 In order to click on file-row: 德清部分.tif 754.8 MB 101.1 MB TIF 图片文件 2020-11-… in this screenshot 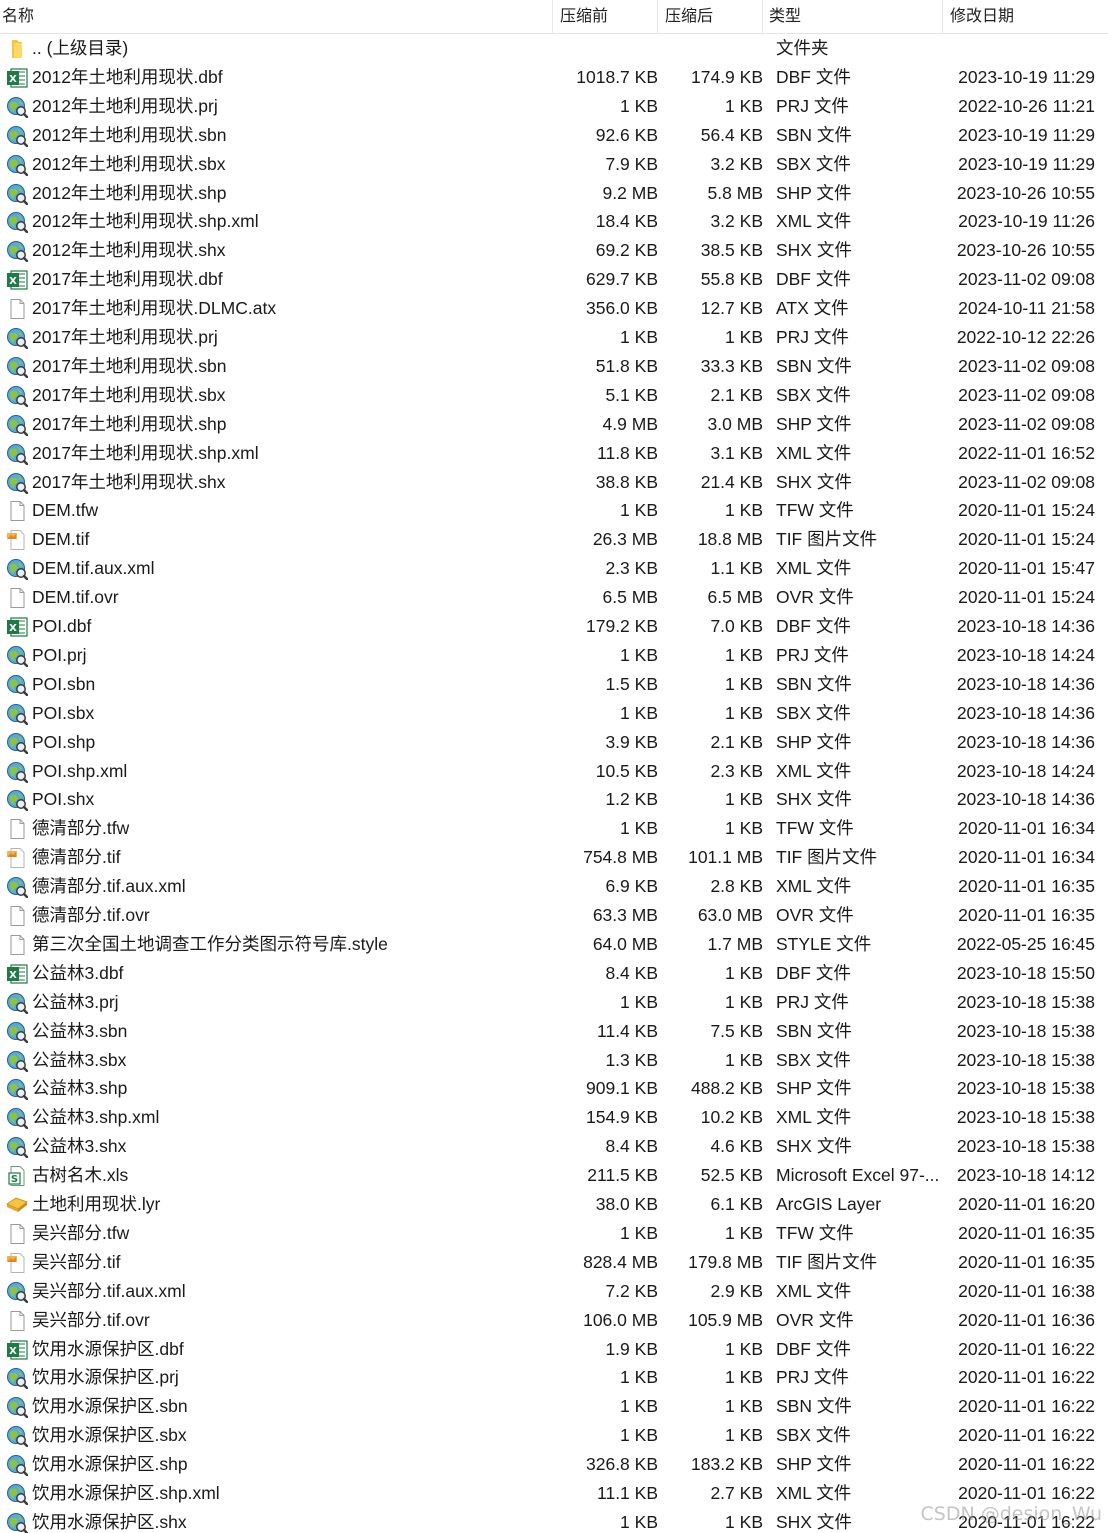, I will do `click(554, 857)`.